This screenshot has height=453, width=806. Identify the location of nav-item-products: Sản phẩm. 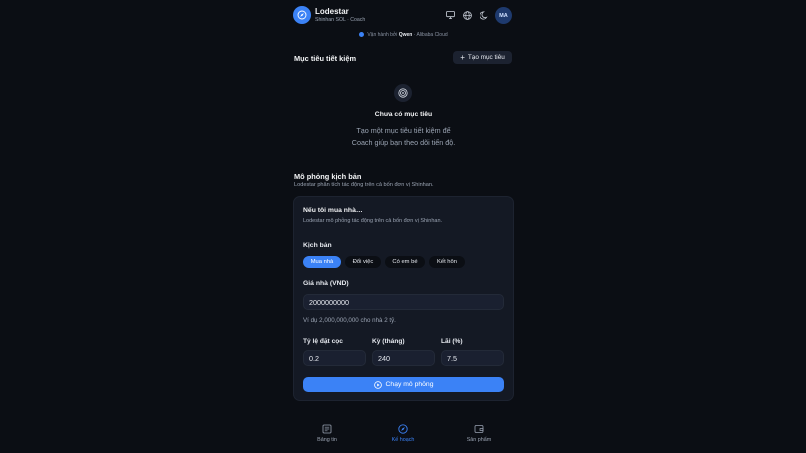
(479, 434).